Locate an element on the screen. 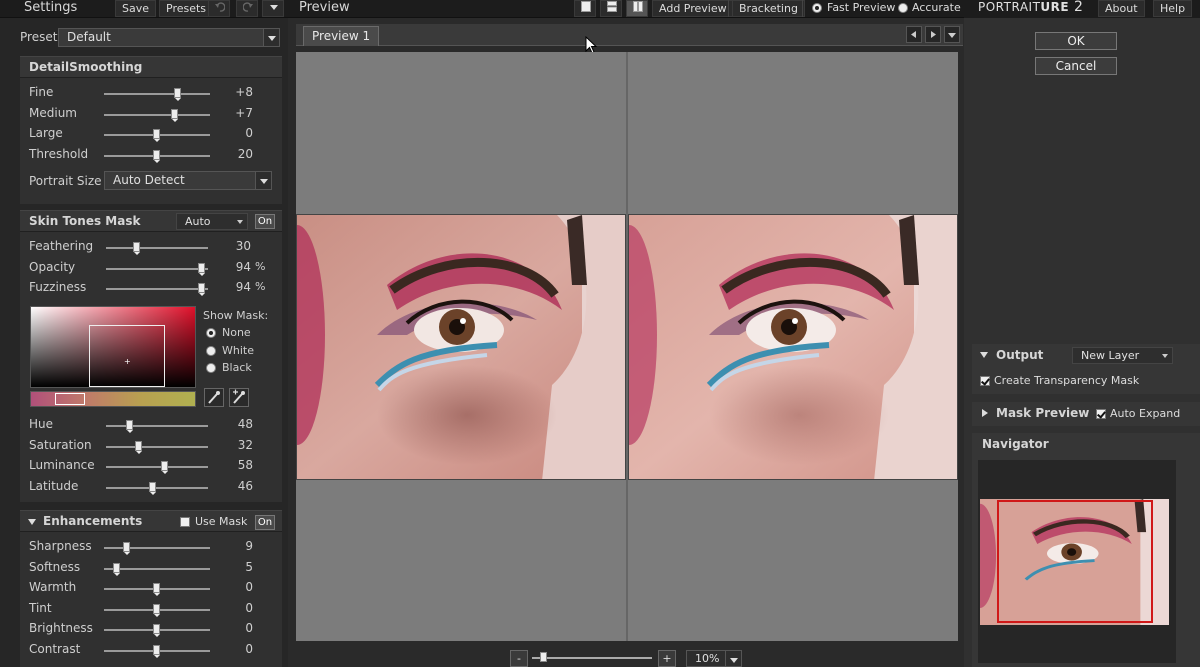  tab-next-arrow-icon is located at coordinates (933, 34).